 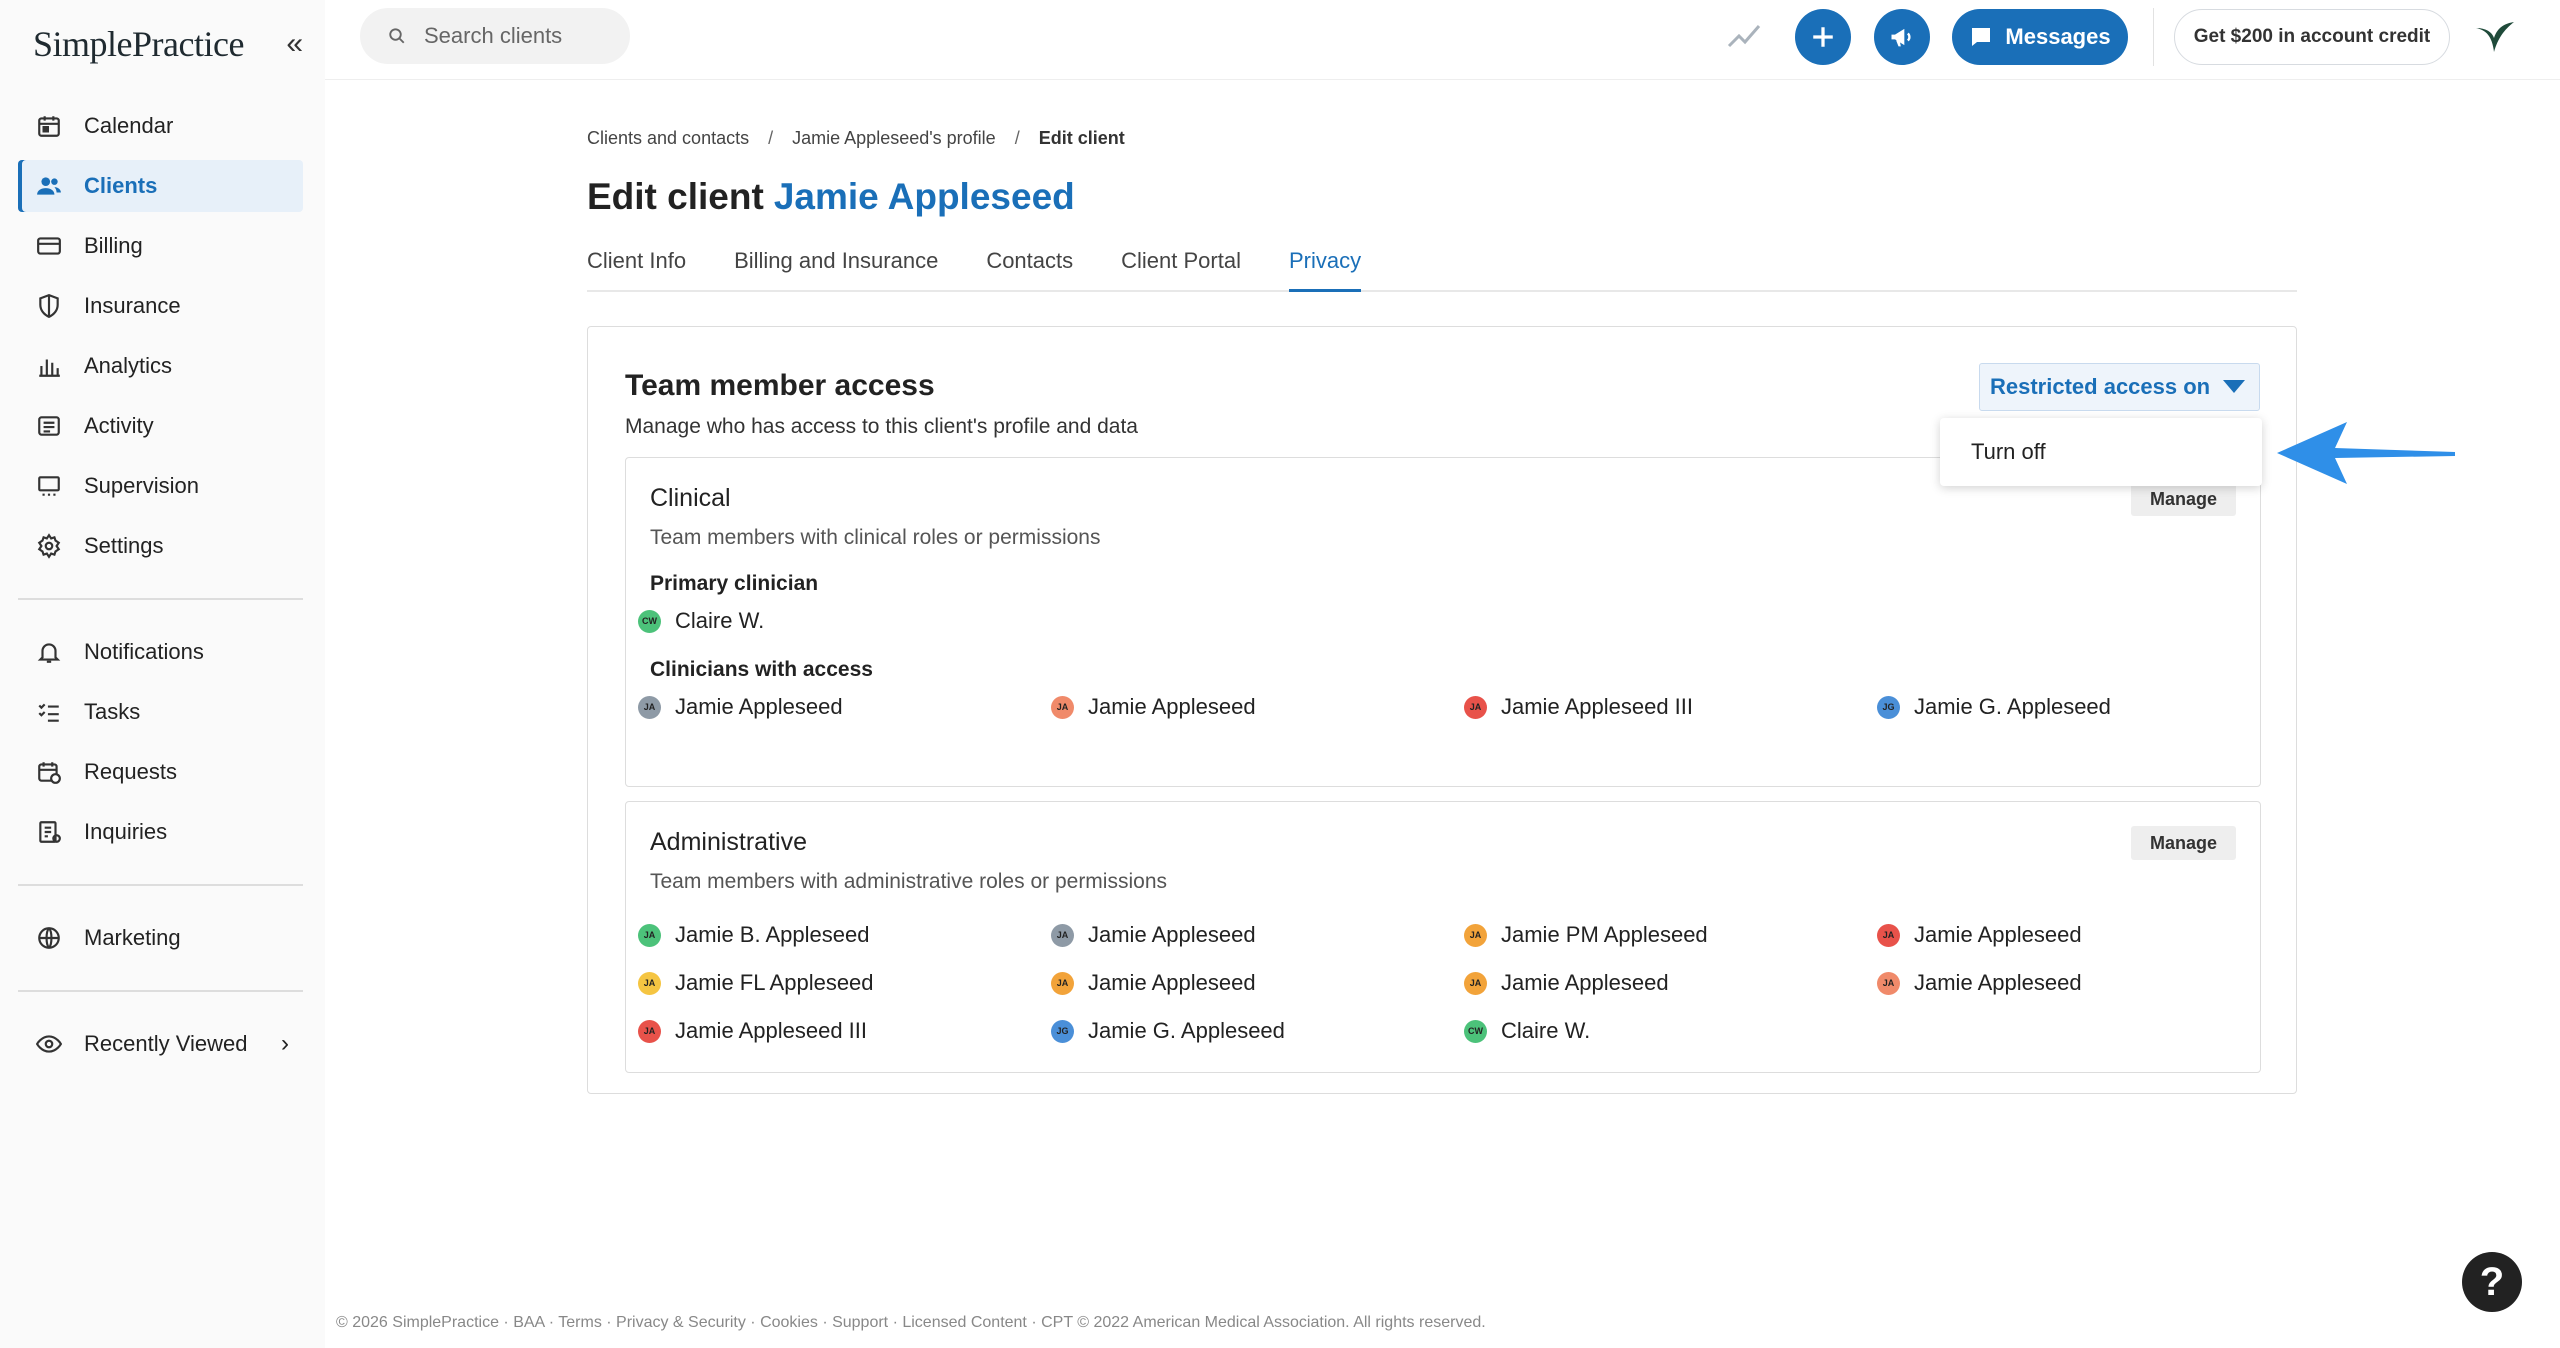 I want to click on member-name: Jamie G. Appleseed, so click(x=2012, y=706).